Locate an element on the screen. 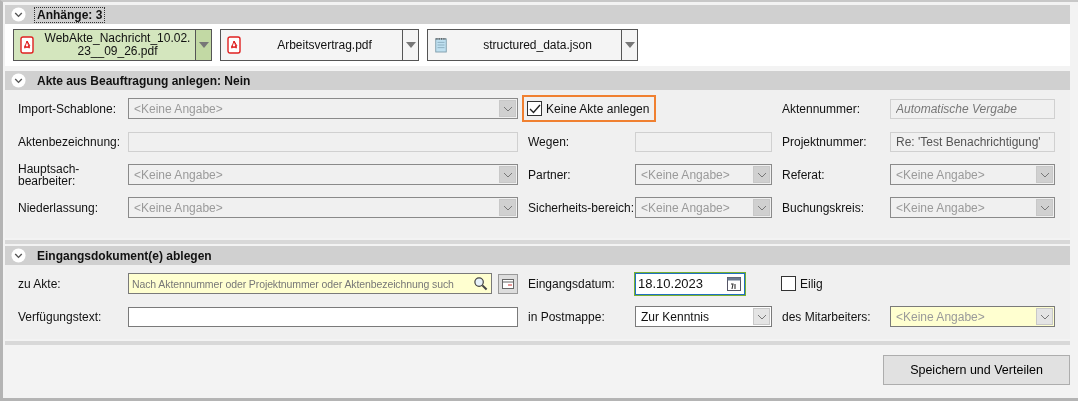 The height and width of the screenshot is (401, 1078). attachment-name: structured_data.json is located at coordinates (537, 45).